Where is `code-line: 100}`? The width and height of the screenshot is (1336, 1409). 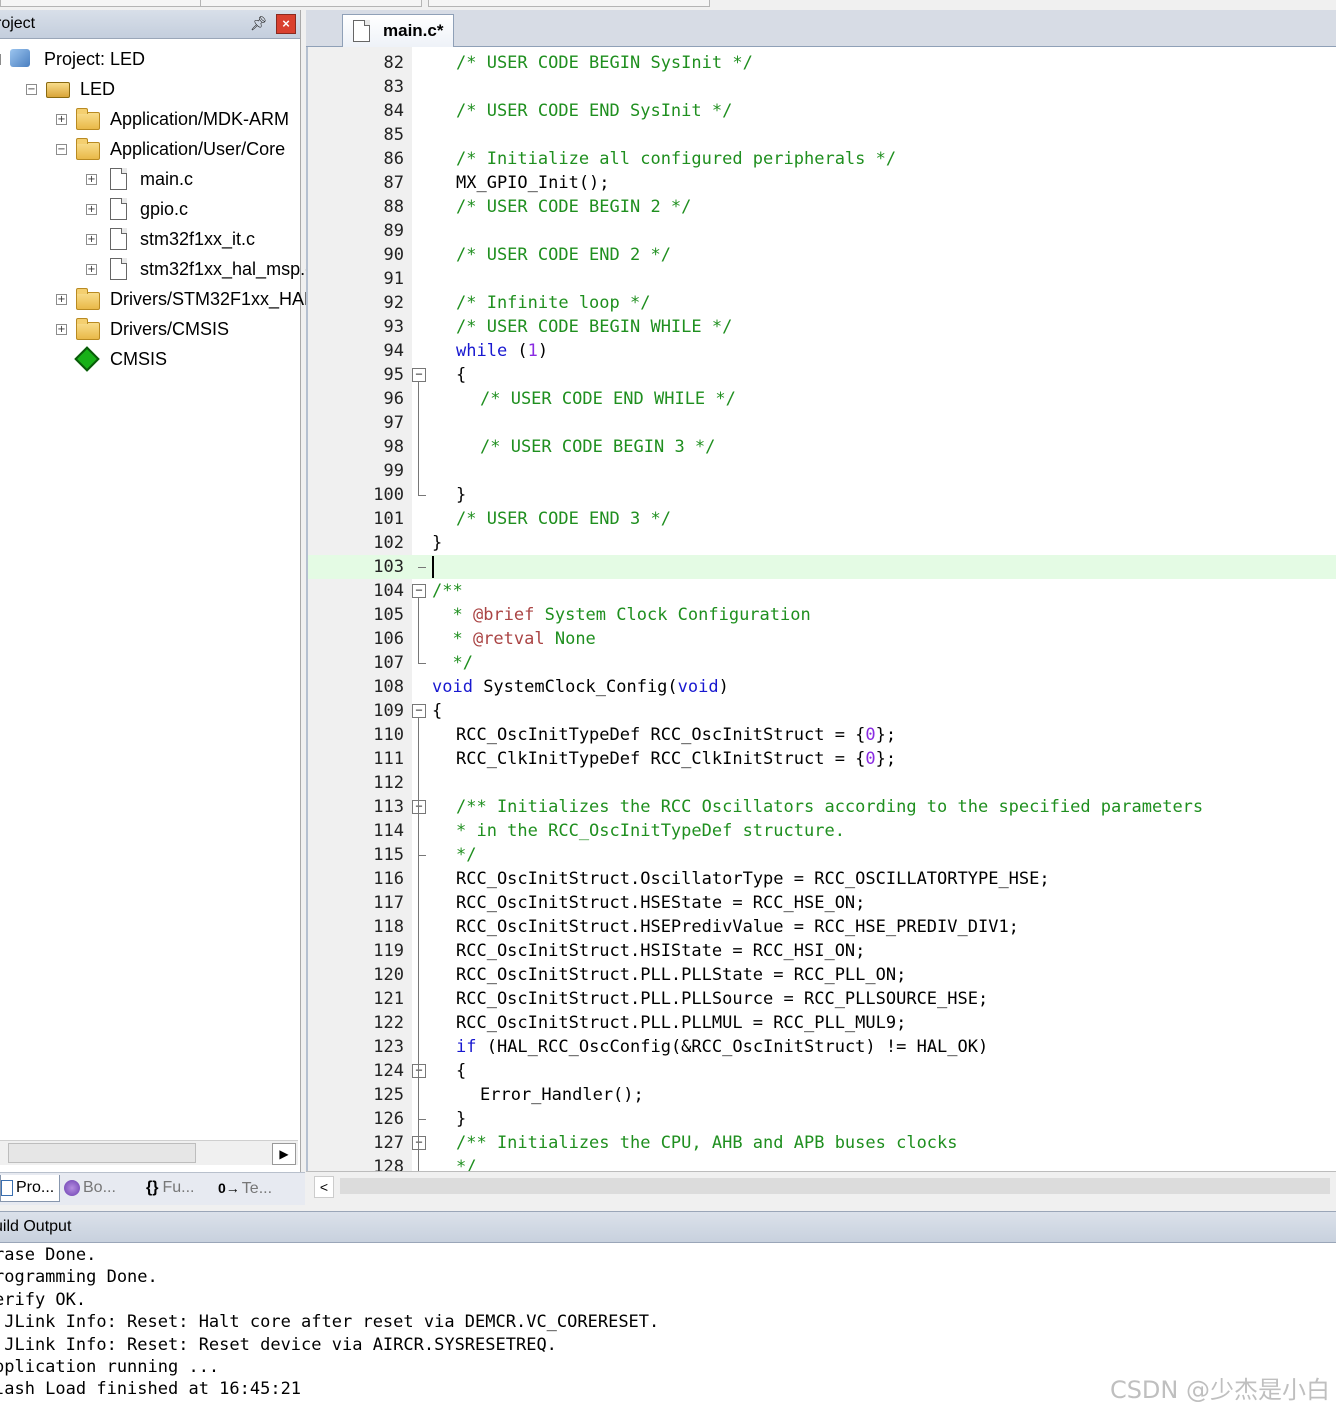
code-line: 100} is located at coordinates (822, 495).